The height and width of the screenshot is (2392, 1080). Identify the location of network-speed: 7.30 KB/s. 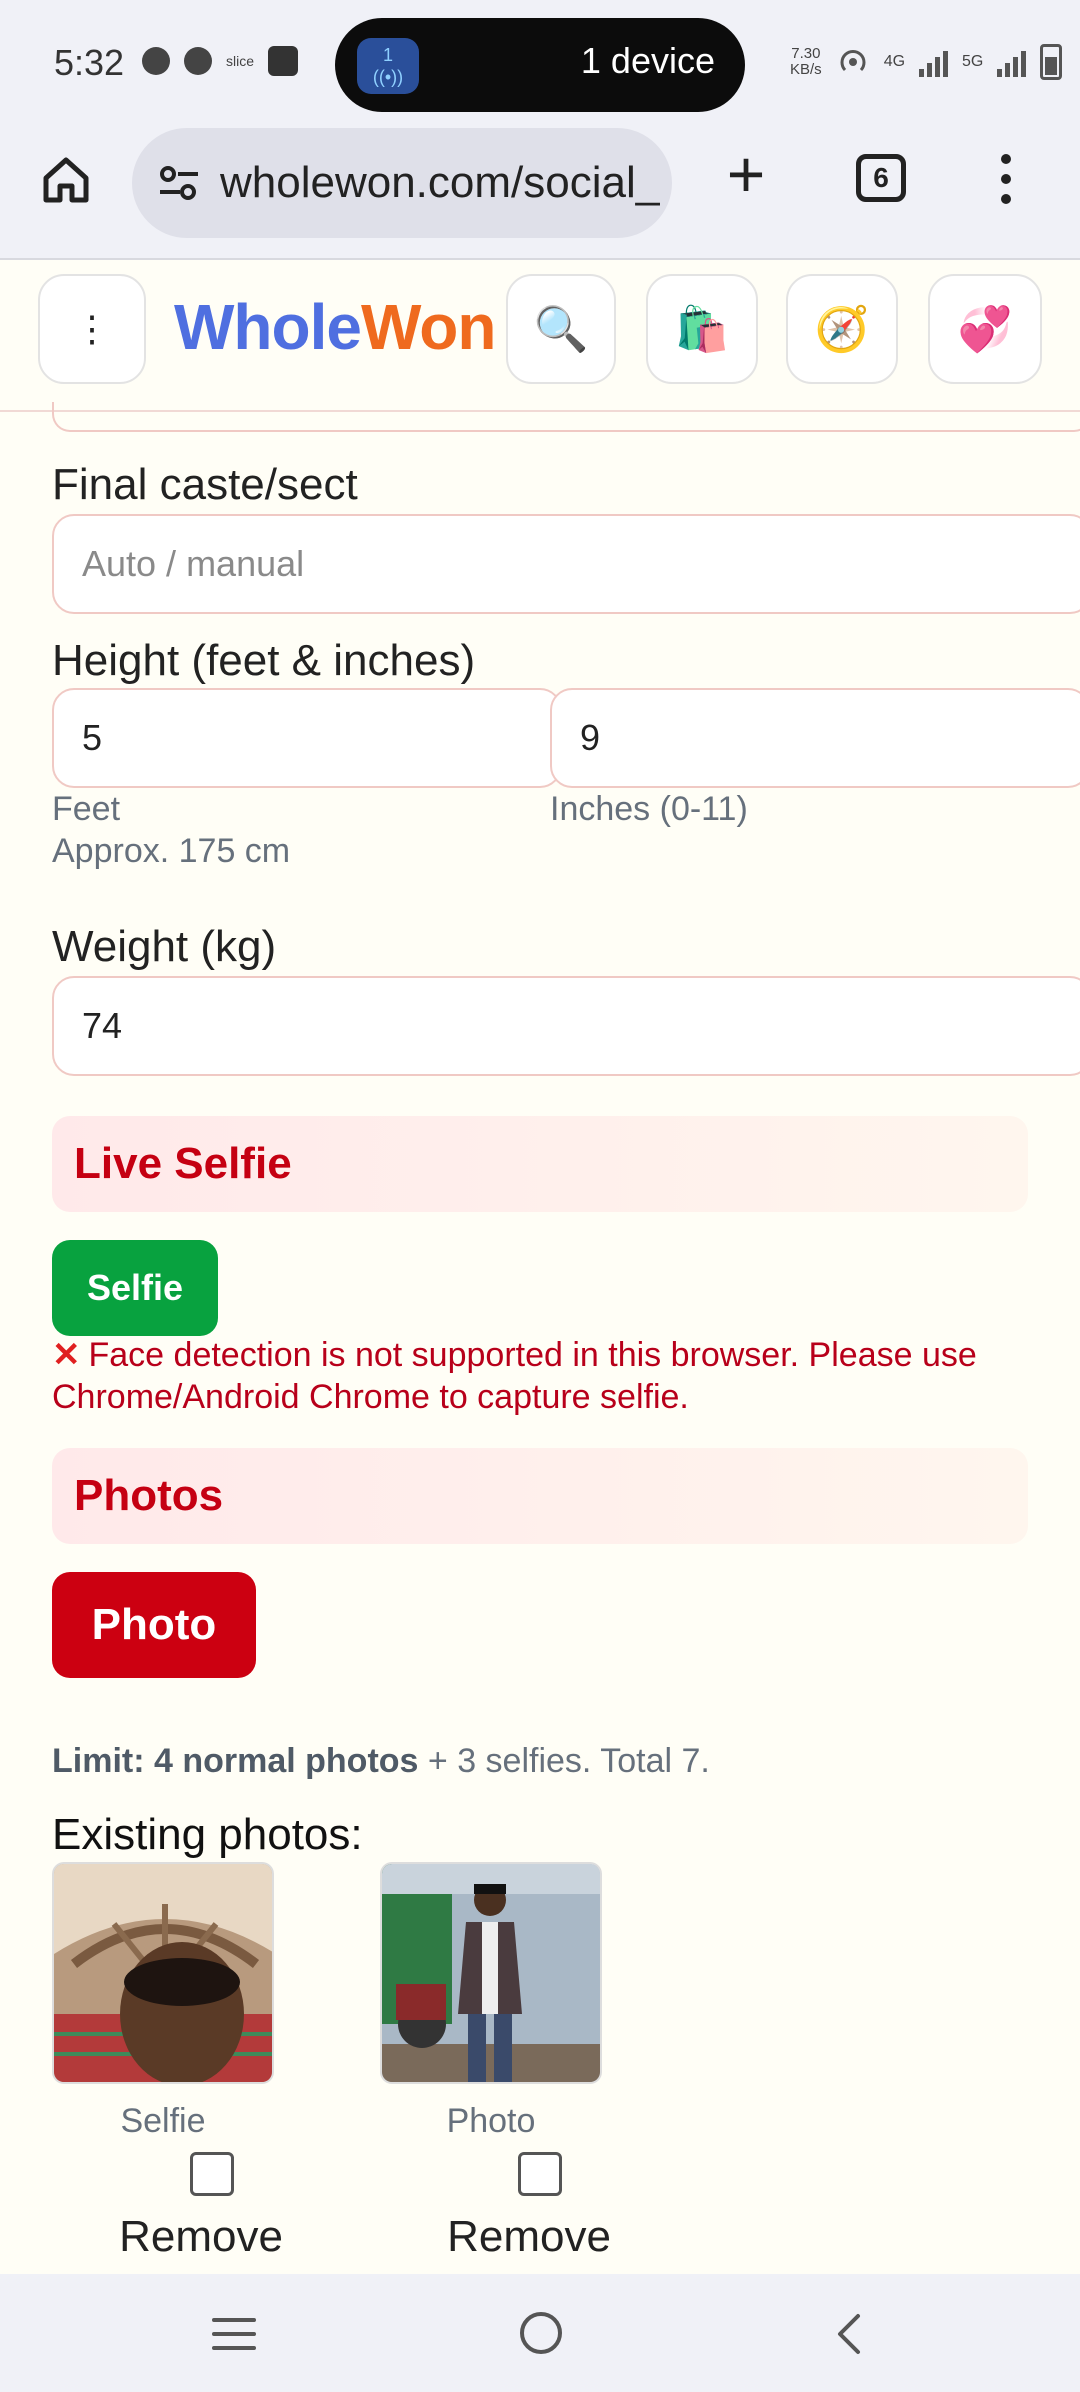
(806, 61).